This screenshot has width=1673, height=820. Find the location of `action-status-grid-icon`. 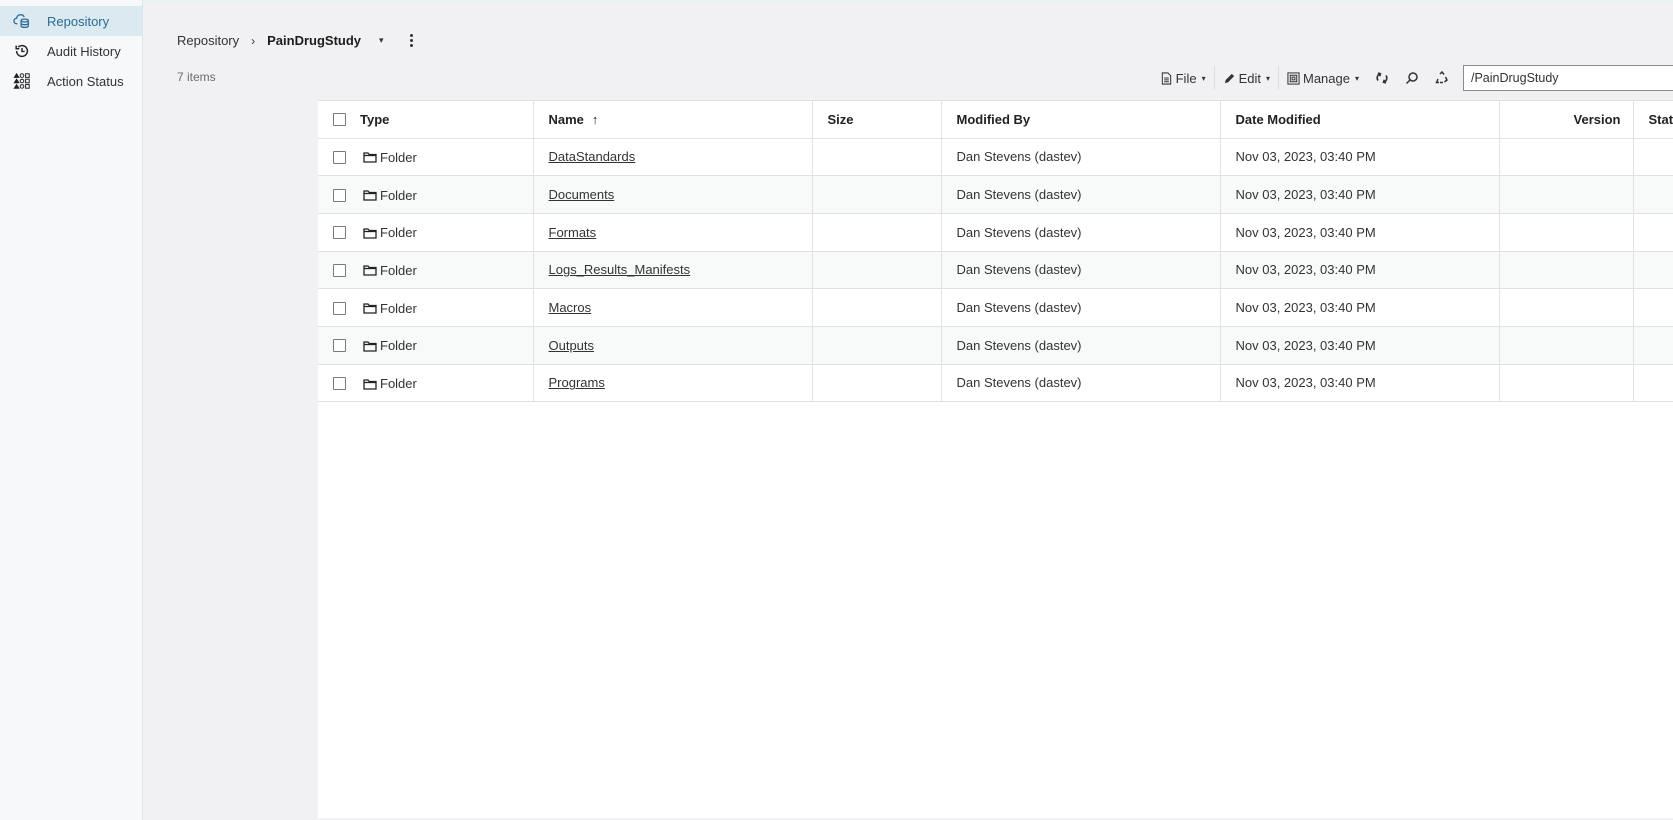

action-status-grid-icon is located at coordinates (22, 81).